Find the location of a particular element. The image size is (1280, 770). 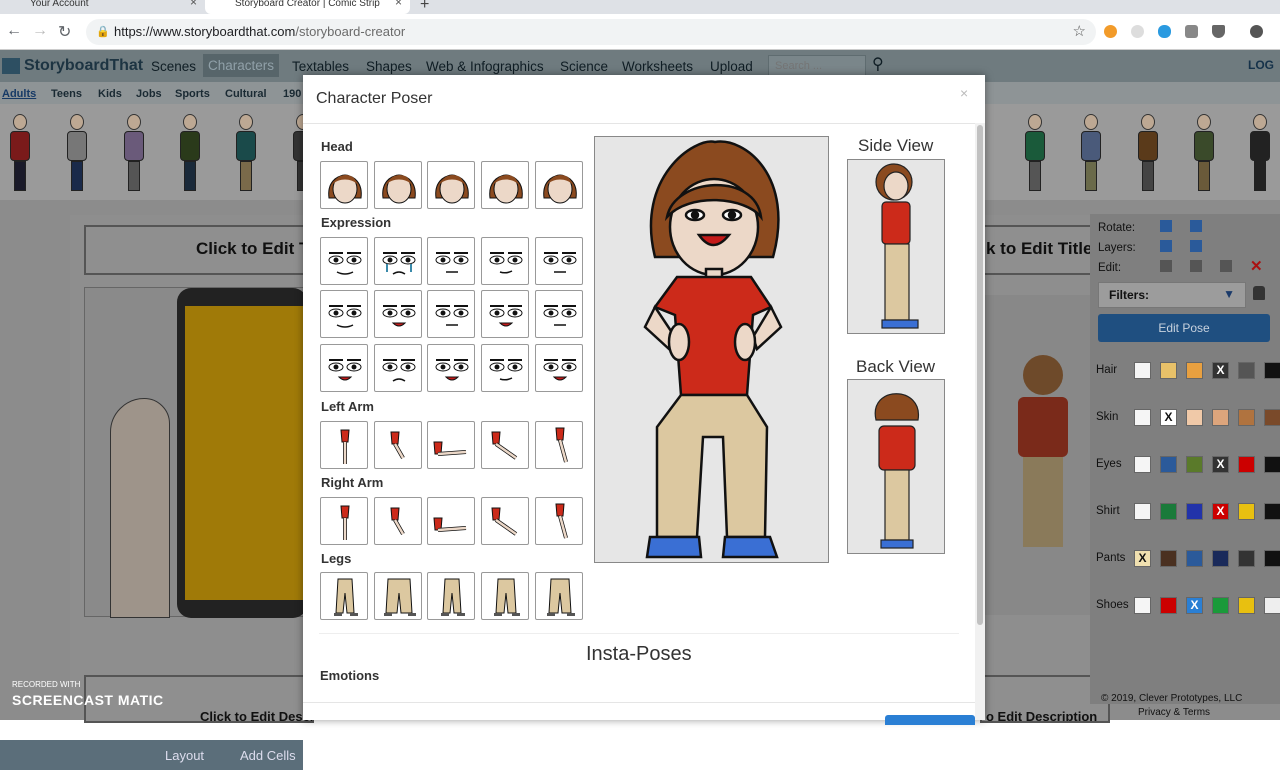

new-tab-button: + is located at coordinates (424, 7).